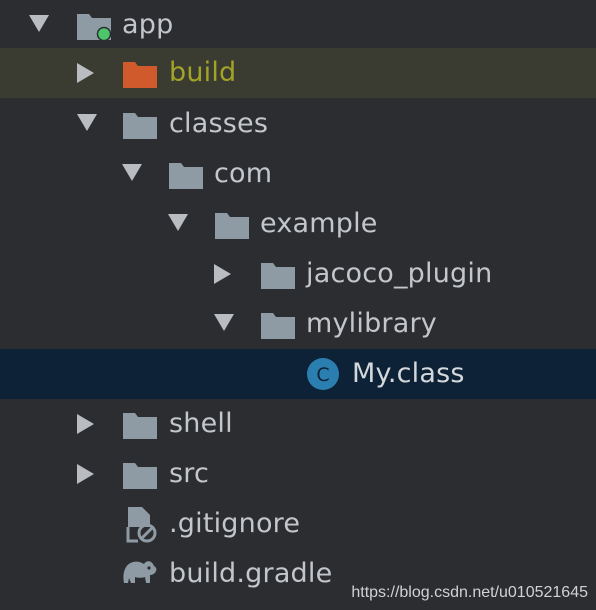 The image size is (596, 610). What do you see at coordinates (298, 174) in the screenshot?
I see `tree-row-com: com` at bounding box center [298, 174].